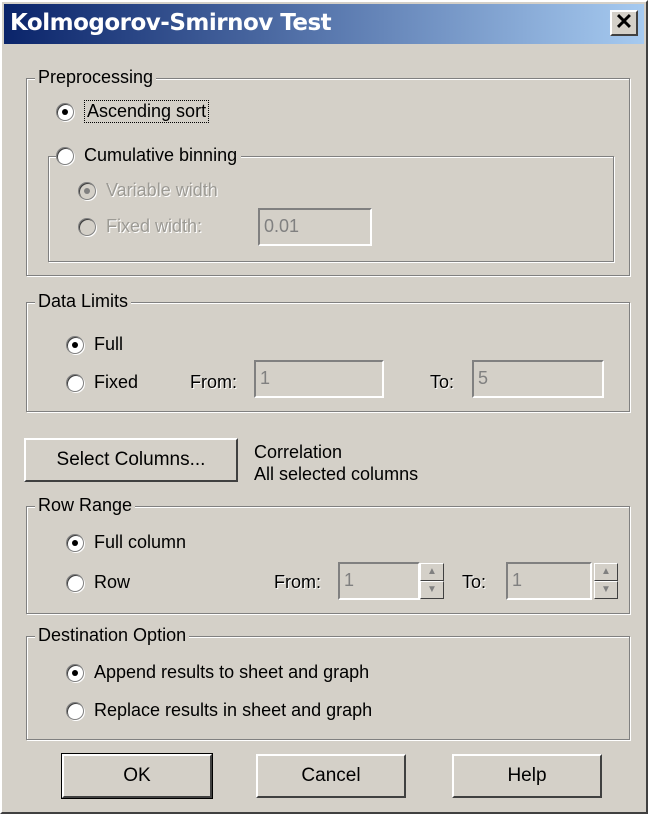  Describe the element at coordinates (549, 581) in the screenshot. I see `row-to-input: 1` at that location.